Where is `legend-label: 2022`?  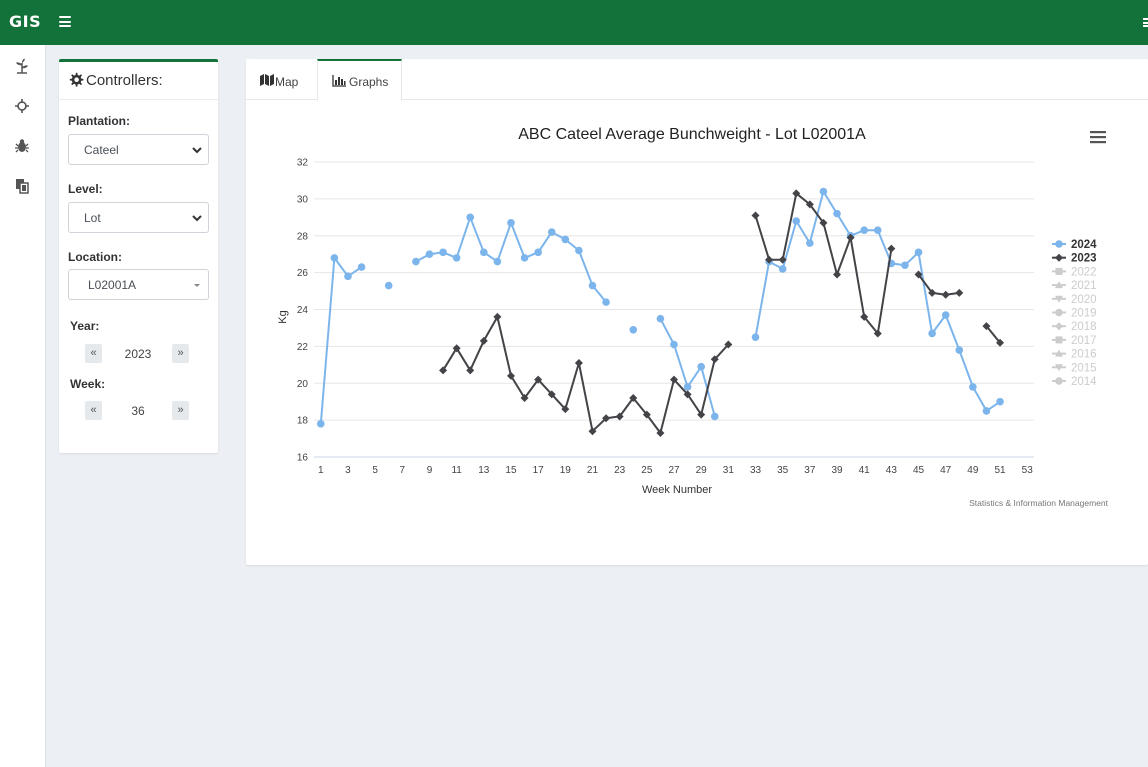
legend-label: 2022 is located at coordinates (1084, 272).